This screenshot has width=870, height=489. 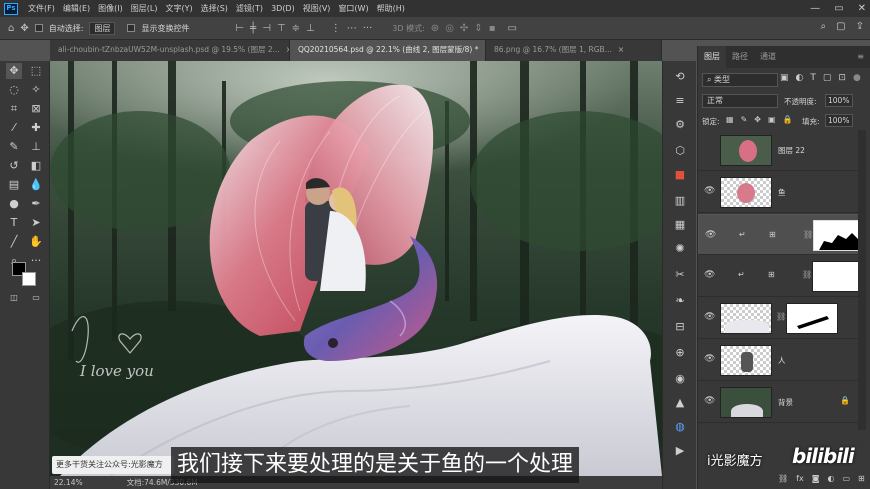 What do you see at coordinates (253, 28) in the screenshot?
I see `align-center-icon: ╪` at bounding box center [253, 28].